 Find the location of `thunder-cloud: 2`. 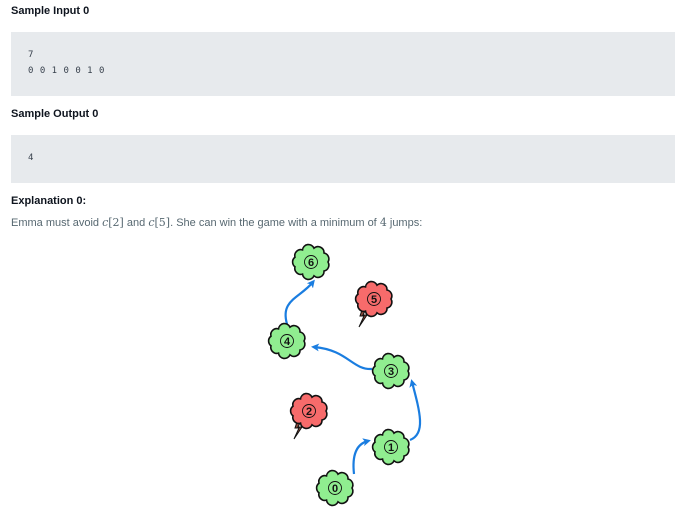

thunder-cloud: 2 is located at coordinates (308, 416).